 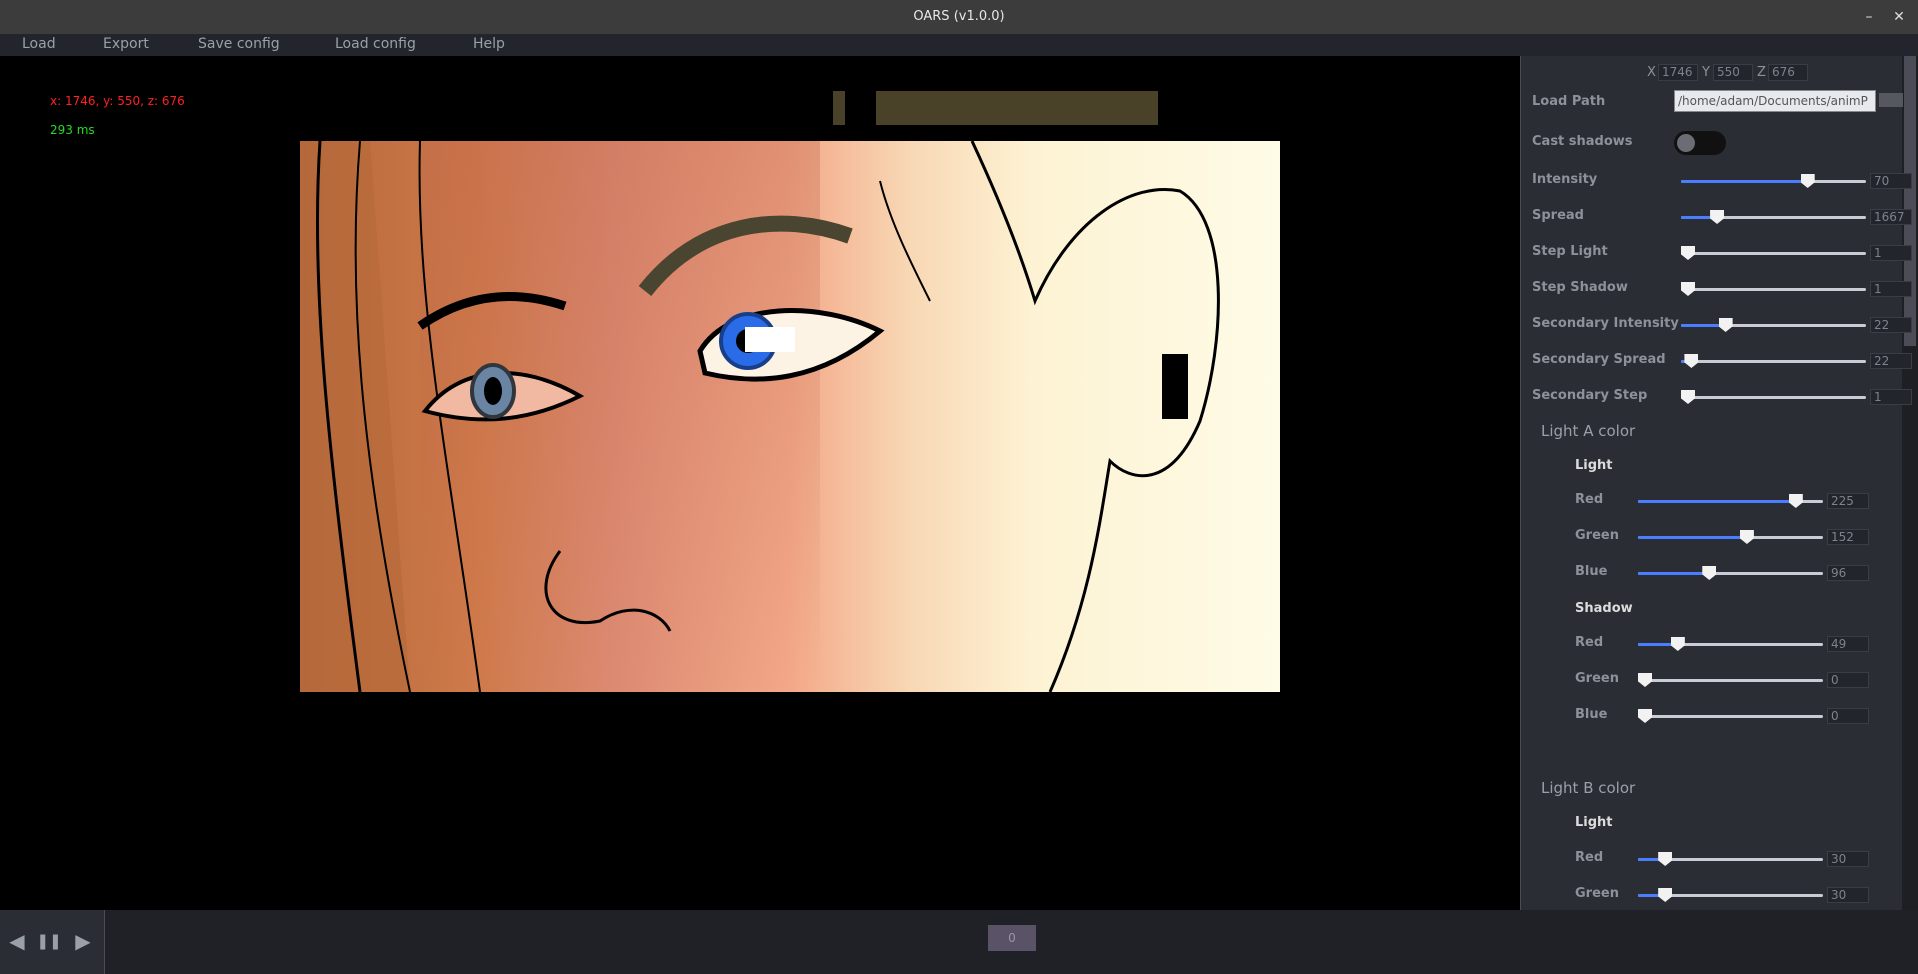 What do you see at coordinates (1558, 215) in the screenshot?
I see `spread-label: Spread` at bounding box center [1558, 215].